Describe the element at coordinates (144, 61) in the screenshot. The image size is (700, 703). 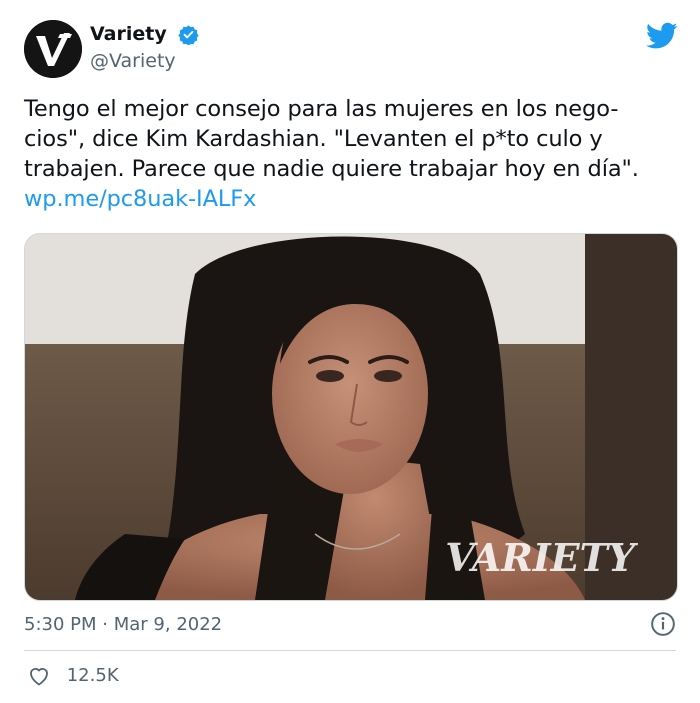
I see `handle: @Variety` at that location.